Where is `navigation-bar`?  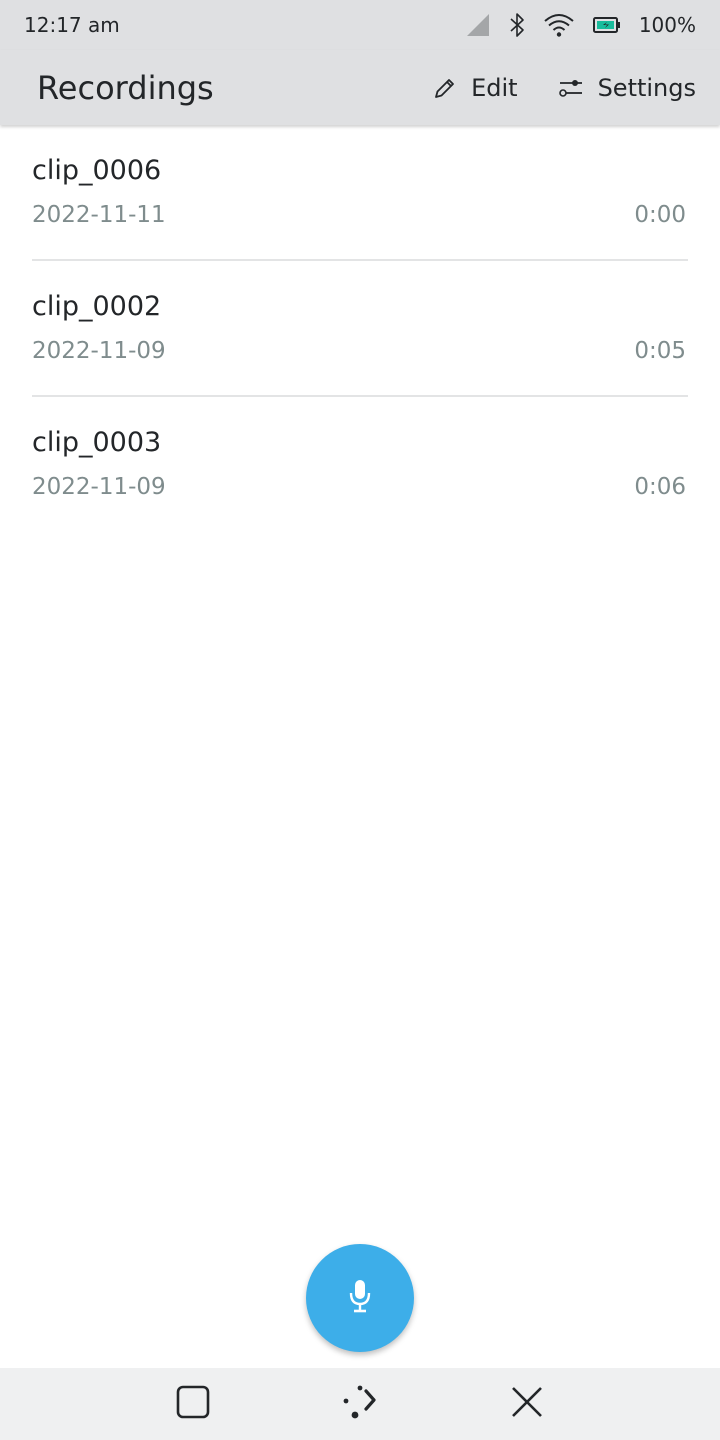
navigation-bar is located at coordinates (360, 1404).